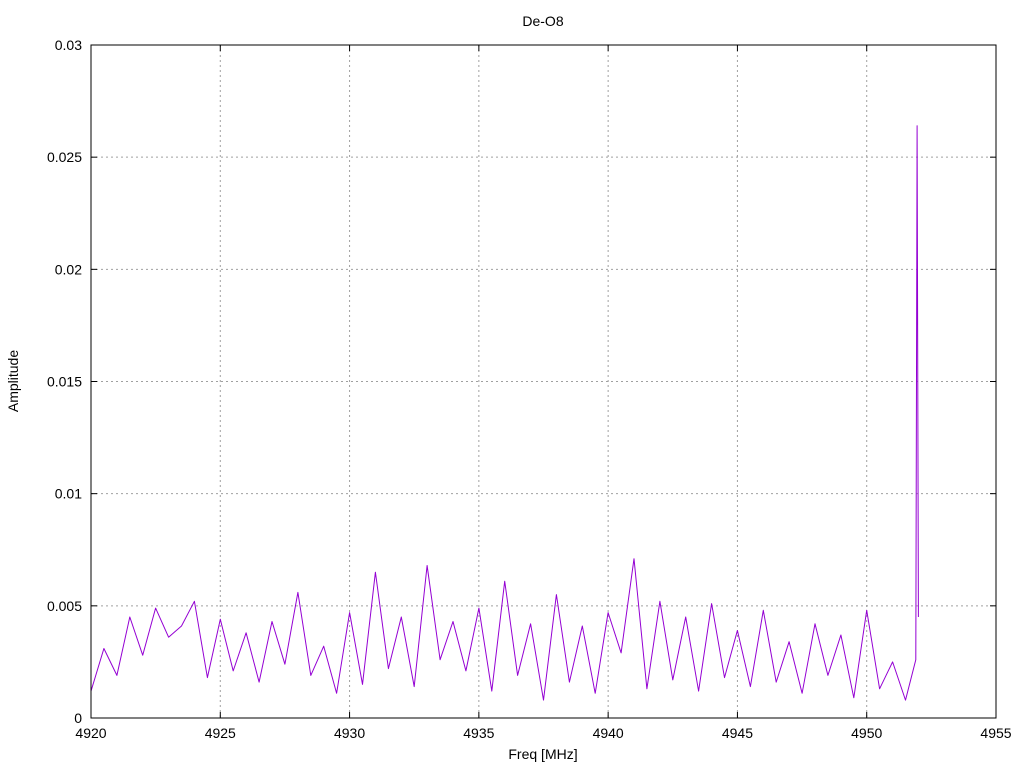 The width and height of the screenshot is (1024, 768). Describe the element at coordinates (64, 157) in the screenshot. I see `y-tick-label: 0.025` at that location.